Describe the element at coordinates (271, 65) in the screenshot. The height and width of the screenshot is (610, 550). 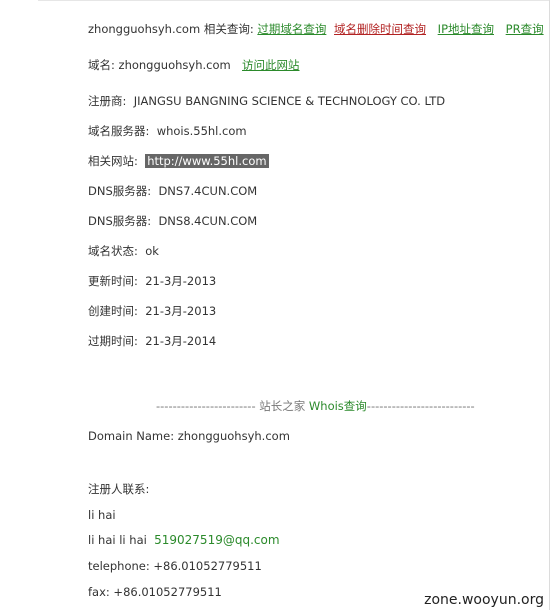
I see `visit-site-link: 访问此网站` at that location.